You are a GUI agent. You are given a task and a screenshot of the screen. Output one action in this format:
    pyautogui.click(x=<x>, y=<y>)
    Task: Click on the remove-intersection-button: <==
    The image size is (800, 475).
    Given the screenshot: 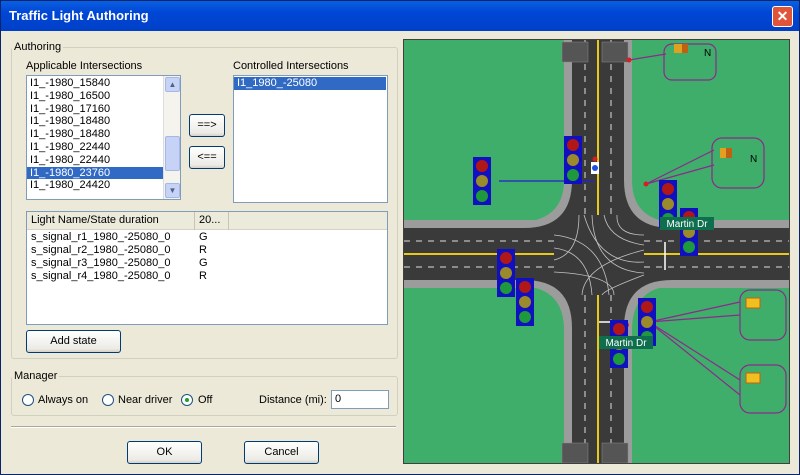 What is the action you would take?
    pyautogui.click(x=207, y=157)
    